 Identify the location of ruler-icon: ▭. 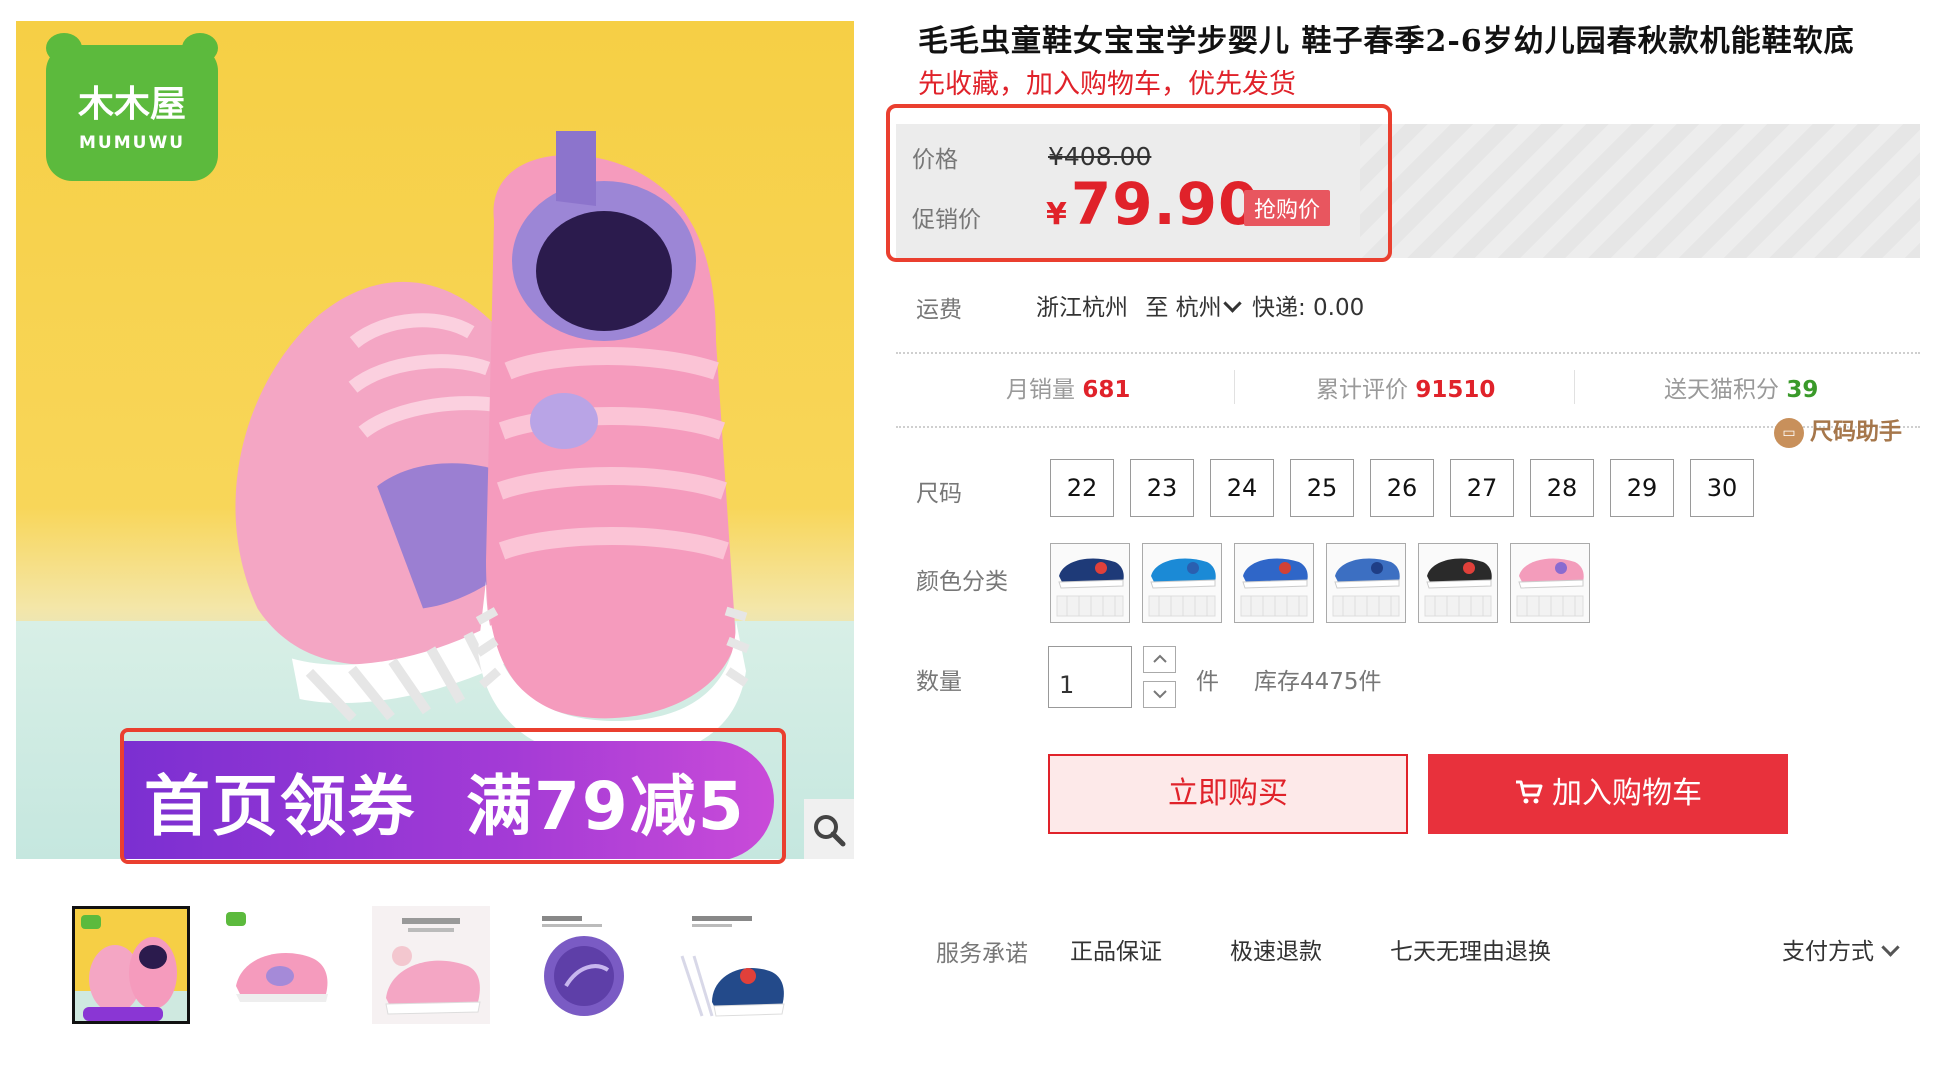
(1789, 432).